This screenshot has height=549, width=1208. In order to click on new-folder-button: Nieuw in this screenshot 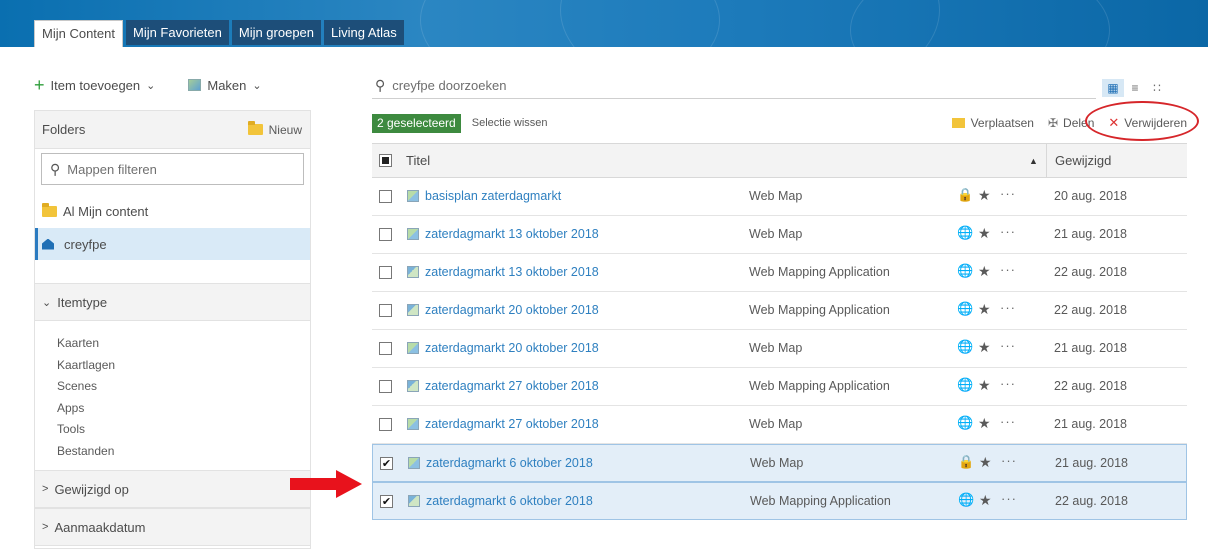, I will do `click(274, 129)`.